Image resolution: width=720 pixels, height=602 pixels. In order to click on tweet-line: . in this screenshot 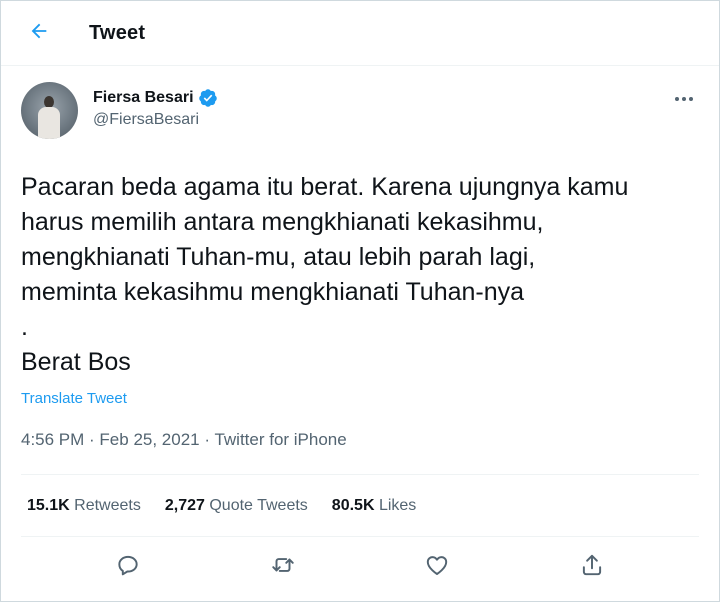, I will do `click(24, 327)`.